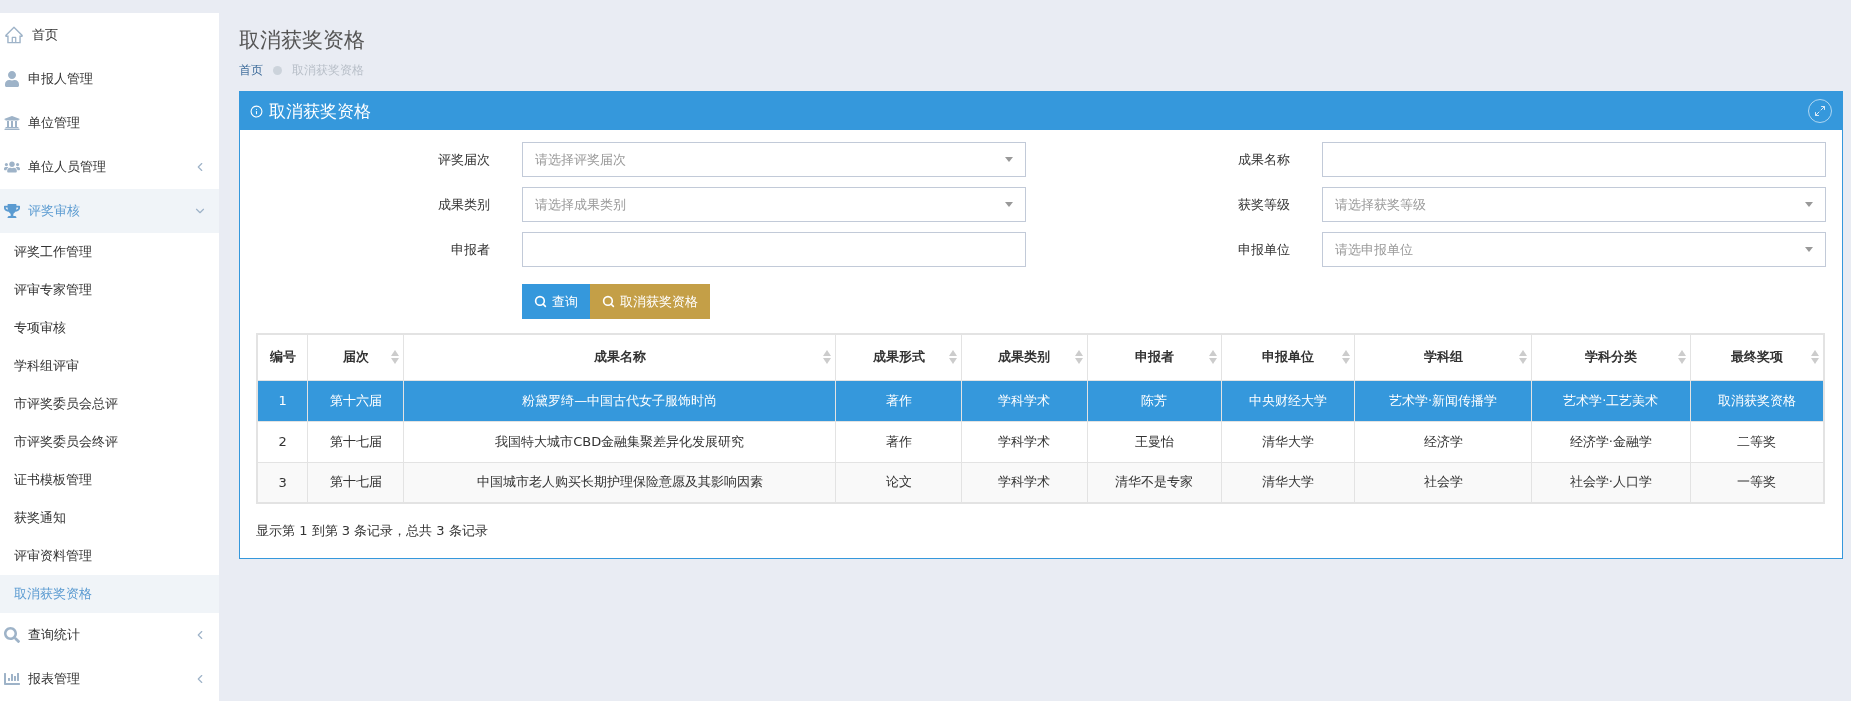 This screenshot has height=701, width=1851. What do you see at coordinates (277, 70) in the screenshot?
I see `breadcrumb-dot` at bounding box center [277, 70].